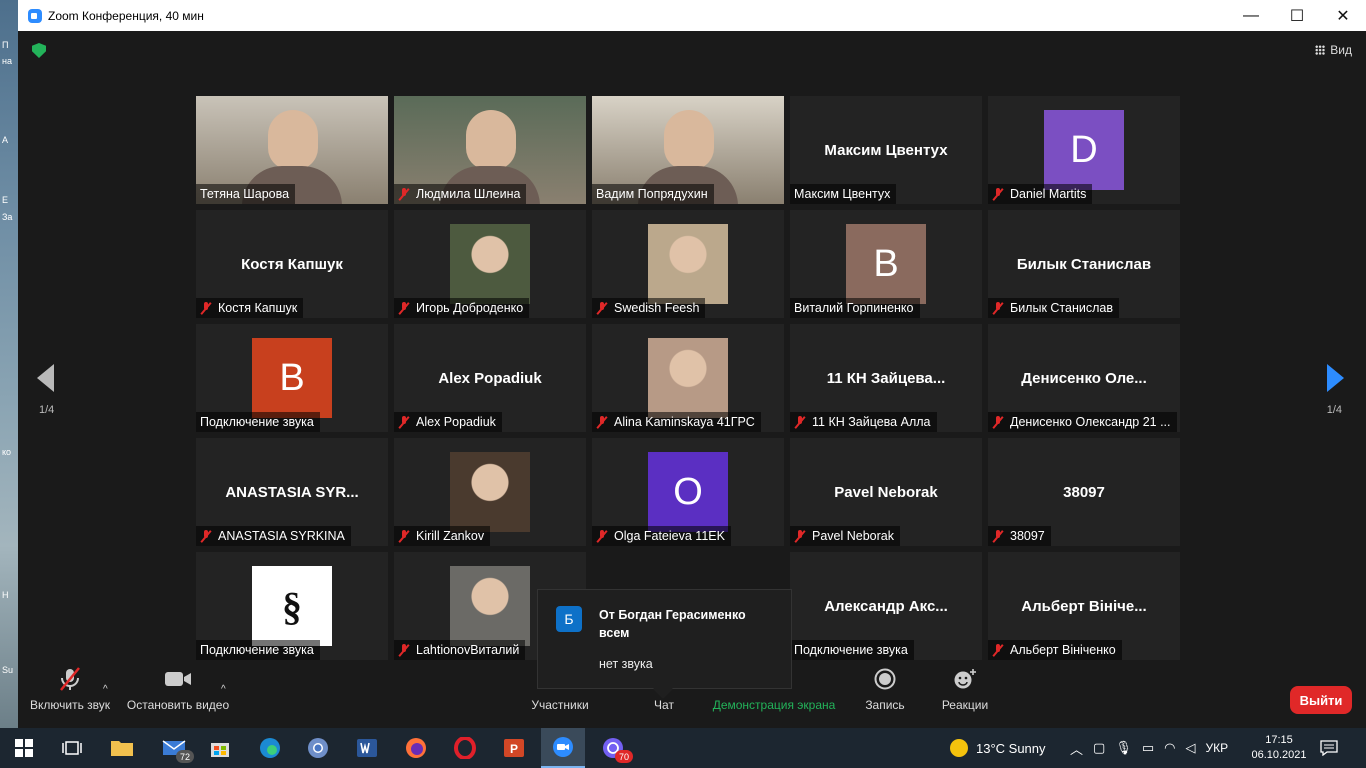 The width and height of the screenshot is (1366, 768). What do you see at coordinates (178, 694) in the screenshot?
I see `stop-video-button: Остановить видео` at bounding box center [178, 694].